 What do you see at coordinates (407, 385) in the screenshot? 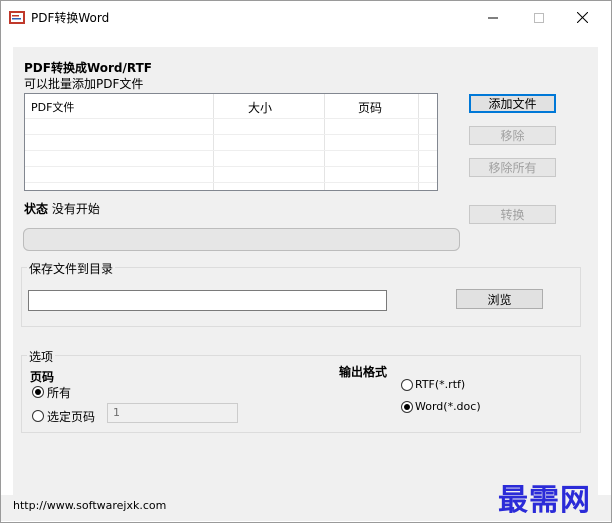
I see `rtf-format-radio` at bounding box center [407, 385].